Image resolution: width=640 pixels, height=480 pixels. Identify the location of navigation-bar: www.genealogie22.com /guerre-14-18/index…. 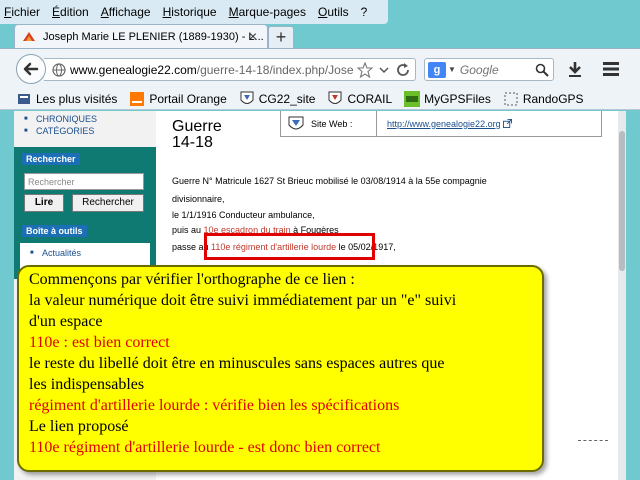
(320, 68).